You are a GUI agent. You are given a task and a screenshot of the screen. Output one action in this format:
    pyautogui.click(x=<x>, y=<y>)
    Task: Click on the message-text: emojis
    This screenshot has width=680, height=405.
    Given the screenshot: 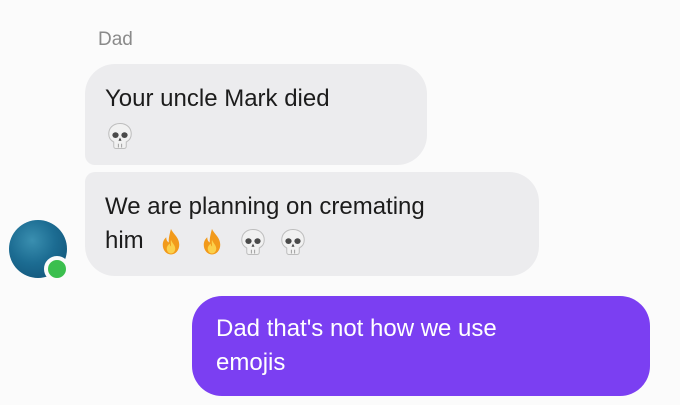 What is the action you would take?
    pyautogui.click(x=251, y=362)
    